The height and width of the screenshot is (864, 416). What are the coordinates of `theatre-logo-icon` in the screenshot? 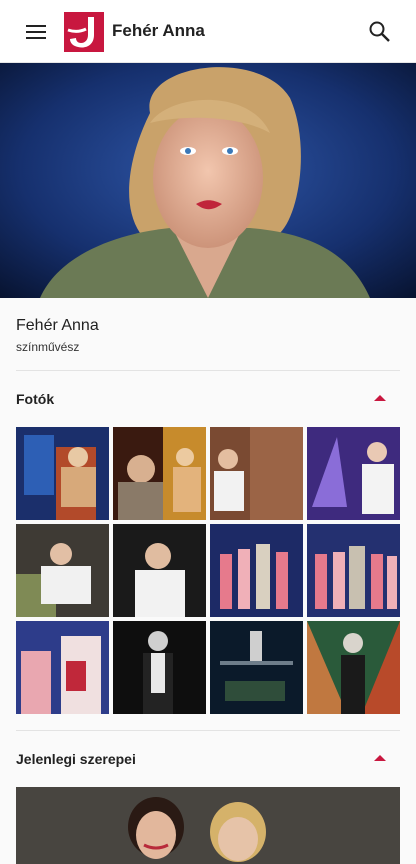 It's located at (84, 32).